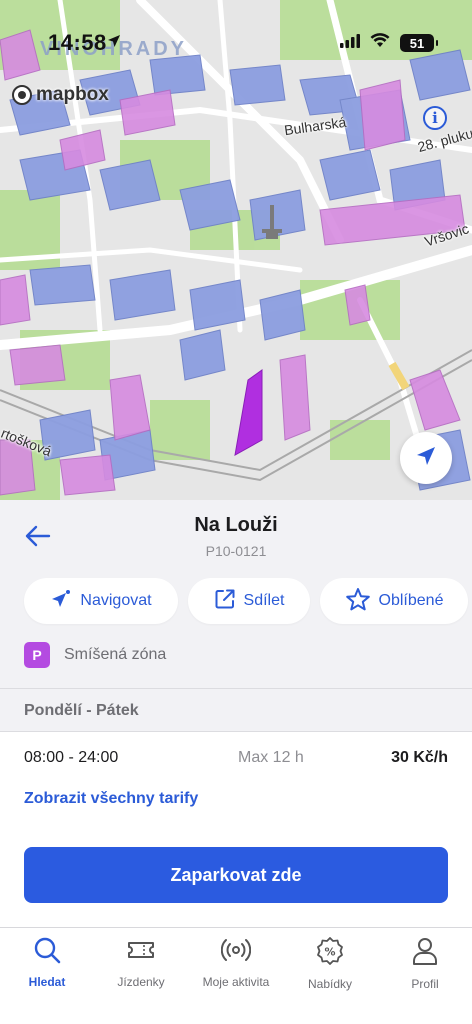 This screenshot has width=472, height=1024. Describe the element at coordinates (141, 982) in the screenshot. I see `tab-label: Jízdenky` at that location.